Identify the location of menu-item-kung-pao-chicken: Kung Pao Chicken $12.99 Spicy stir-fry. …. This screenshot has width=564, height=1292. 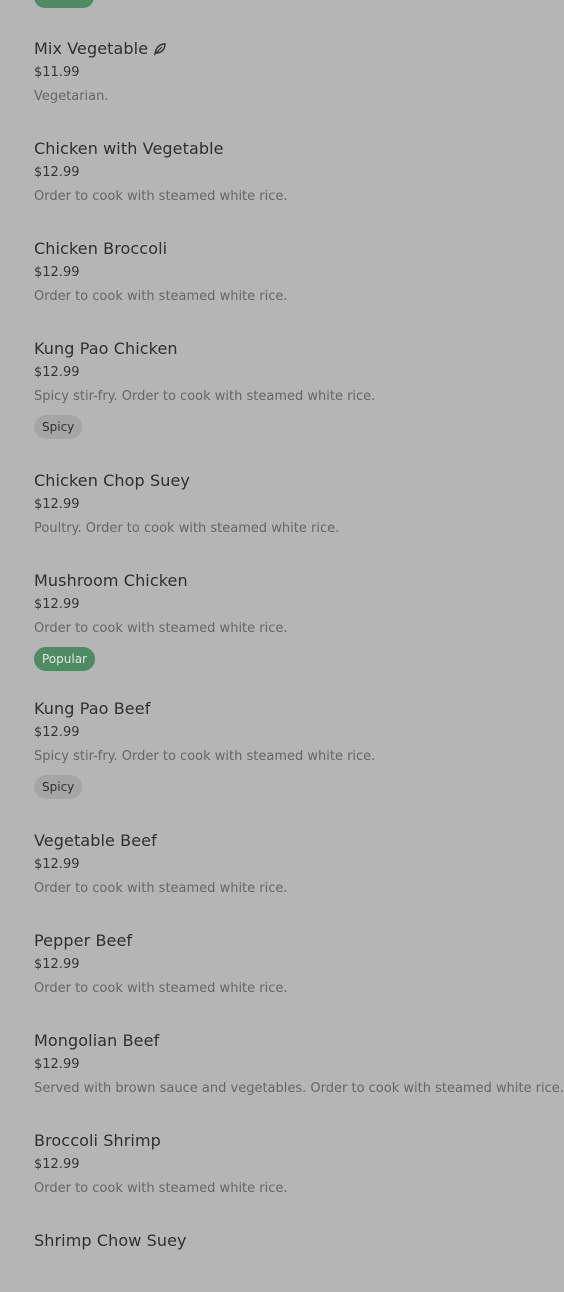
(294, 369).